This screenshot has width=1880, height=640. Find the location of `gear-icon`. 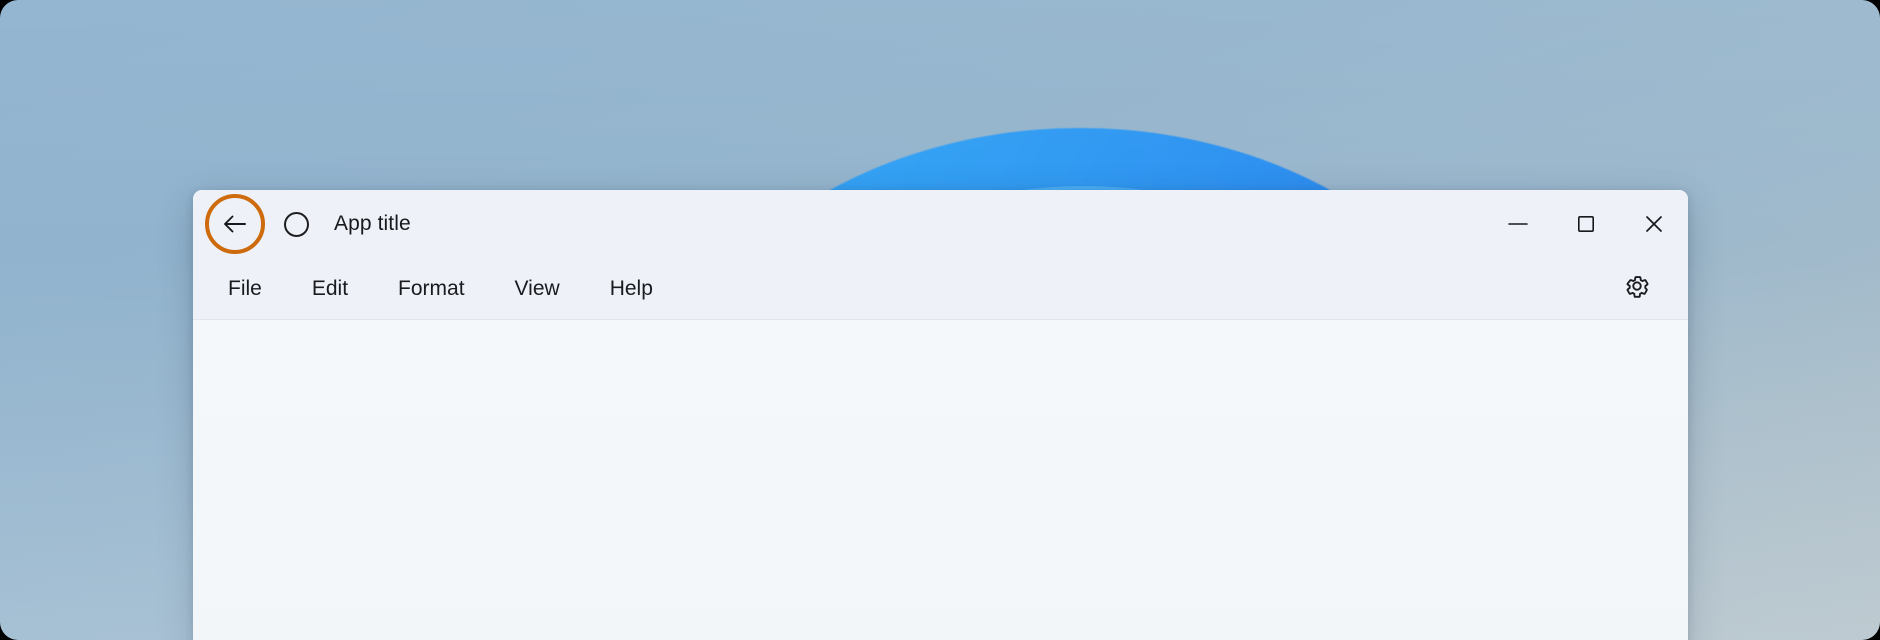

gear-icon is located at coordinates (1637, 288).